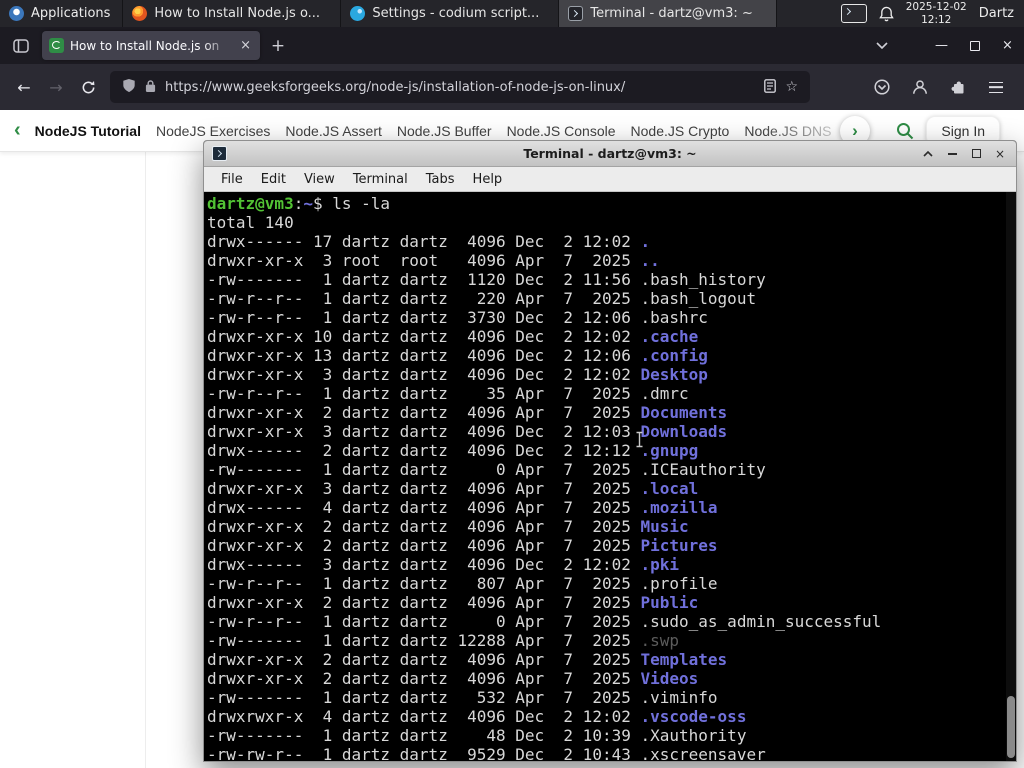 The width and height of the screenshot is (1024, 768). Describe the element at coordinates (680, 131) in the screenshot. I see `site-nav-item: Node.JS Crypto` at that location.